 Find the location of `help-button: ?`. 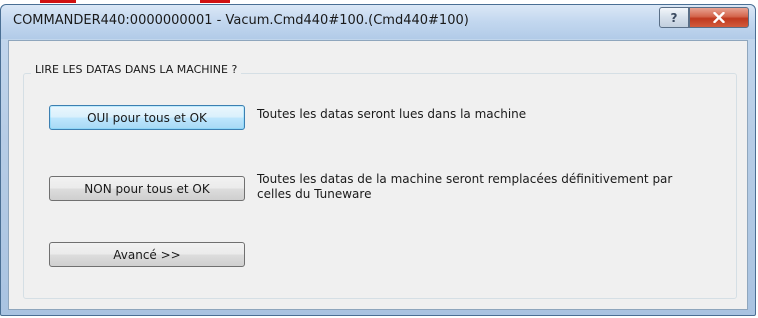

help-button: ? is located at coordinates (674, 17).